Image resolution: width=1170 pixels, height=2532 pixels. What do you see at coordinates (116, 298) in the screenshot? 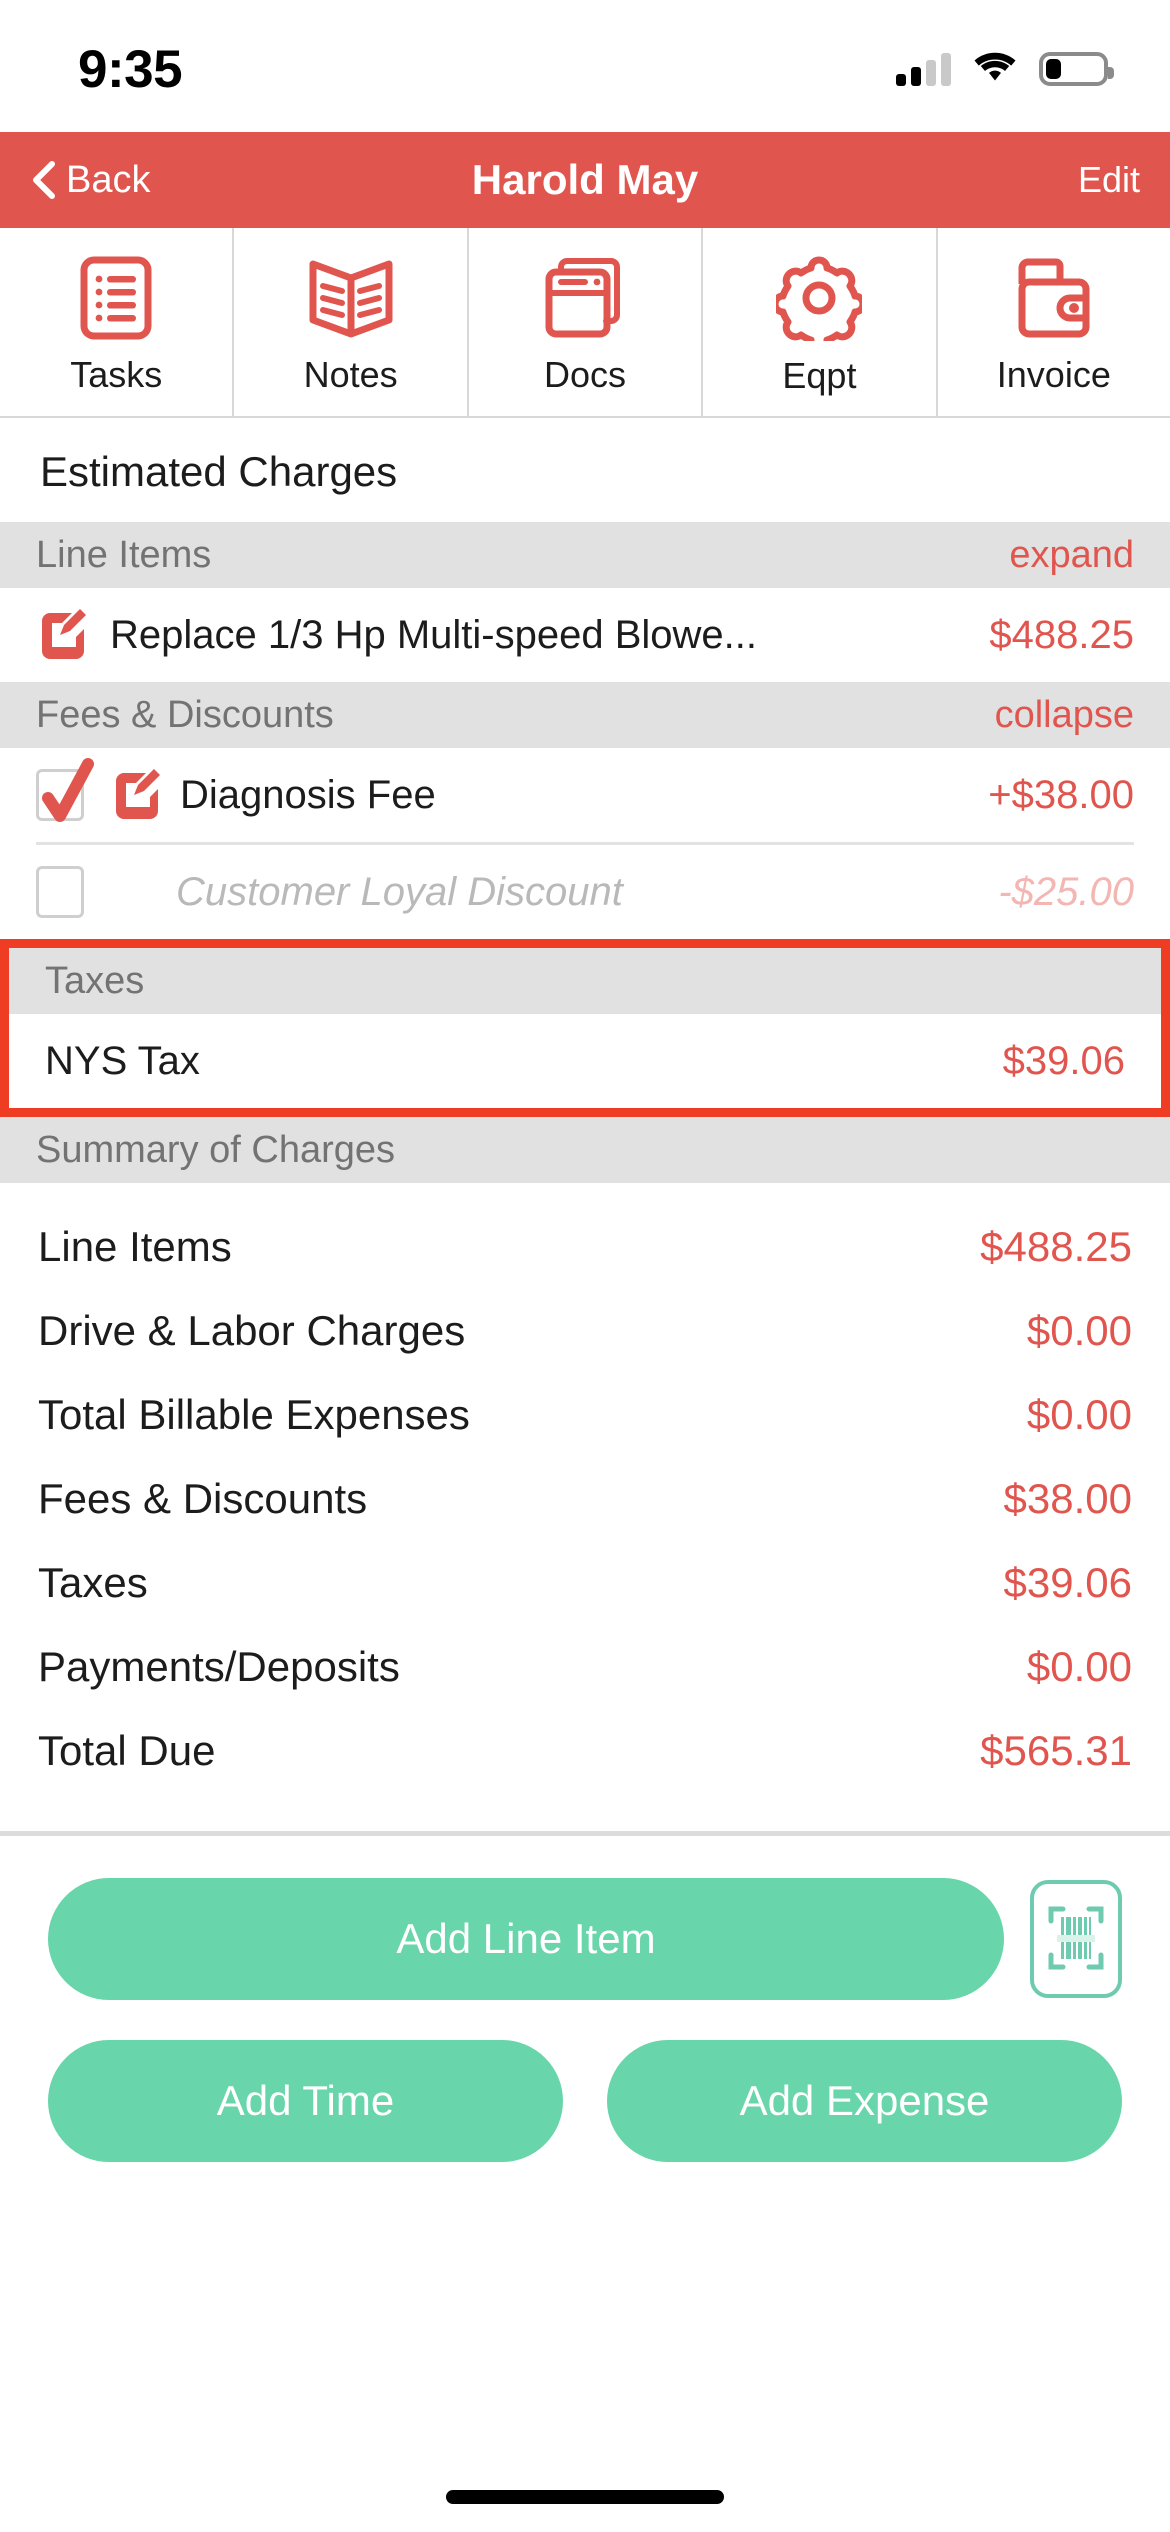
I see `list-document-icon` at bounding box center [116, 298].